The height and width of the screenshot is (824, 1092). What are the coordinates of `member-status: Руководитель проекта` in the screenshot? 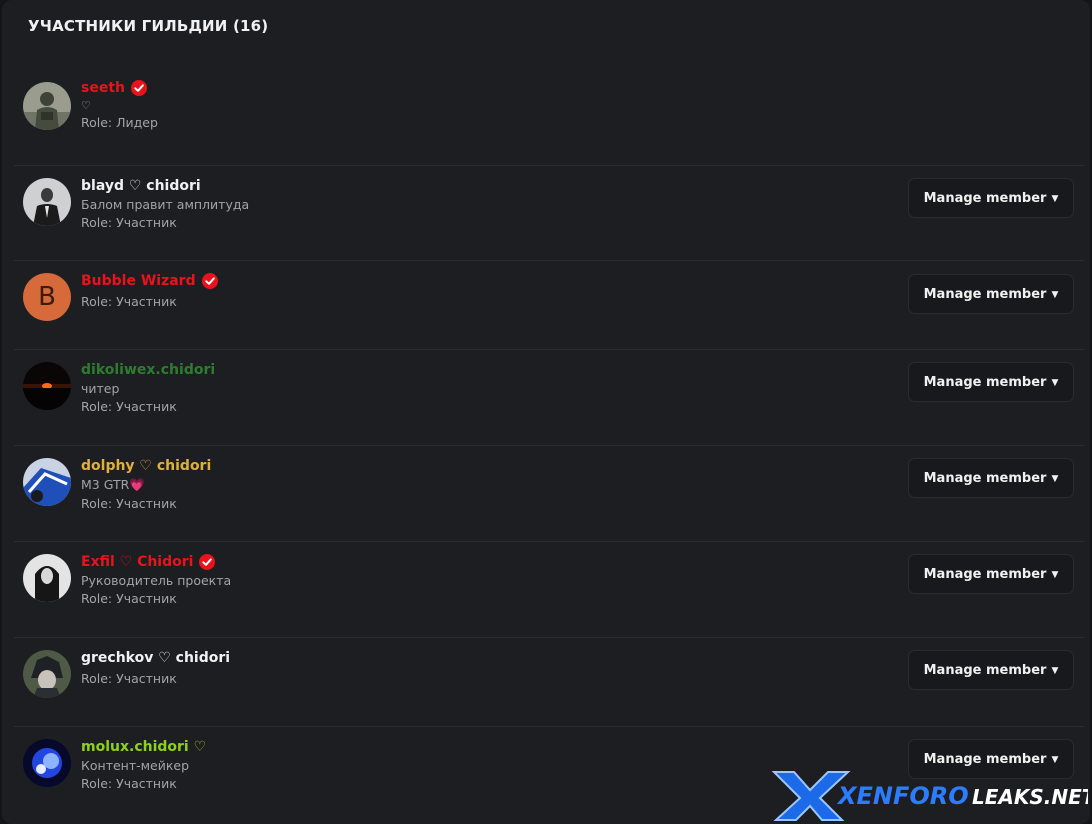 It's located at (156, 580).